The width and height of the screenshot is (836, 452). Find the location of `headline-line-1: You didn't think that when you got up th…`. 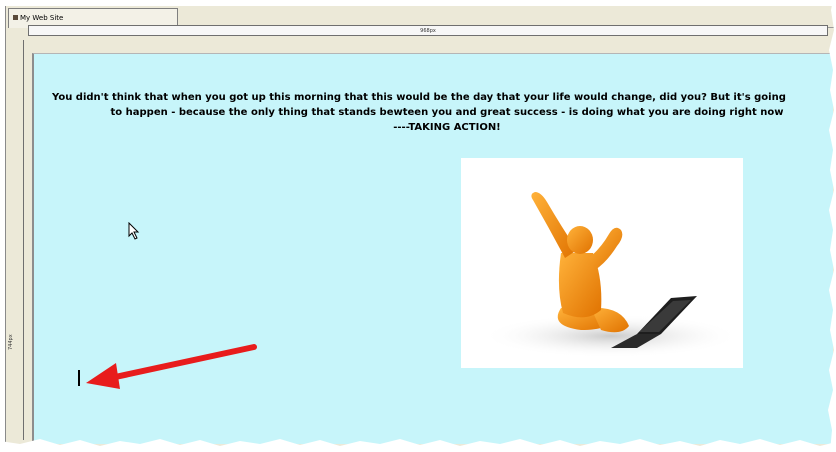

headline-line-1: You didn't think that when you got up th… is located at coordinates (419, 97).